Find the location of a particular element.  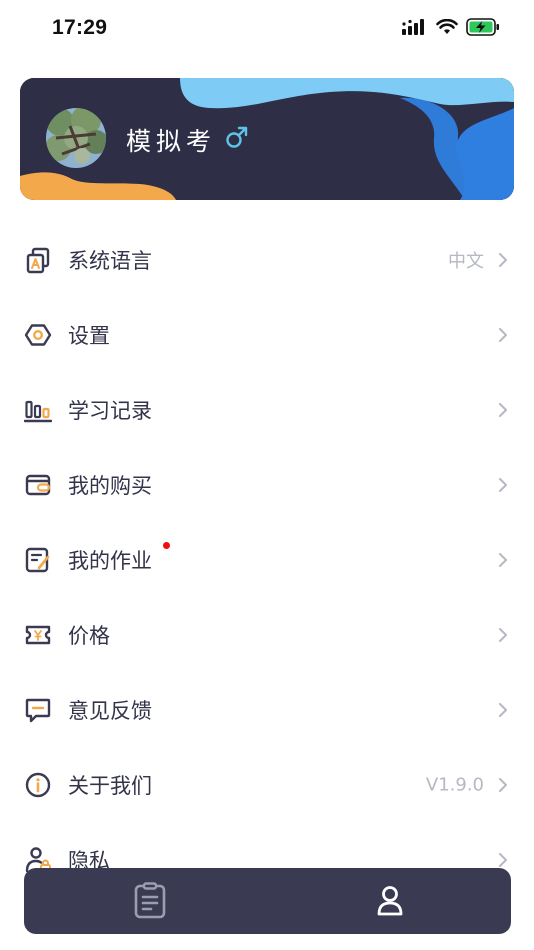

menu-item-study-records: 学习记录 is located at coordinates (267, 409).